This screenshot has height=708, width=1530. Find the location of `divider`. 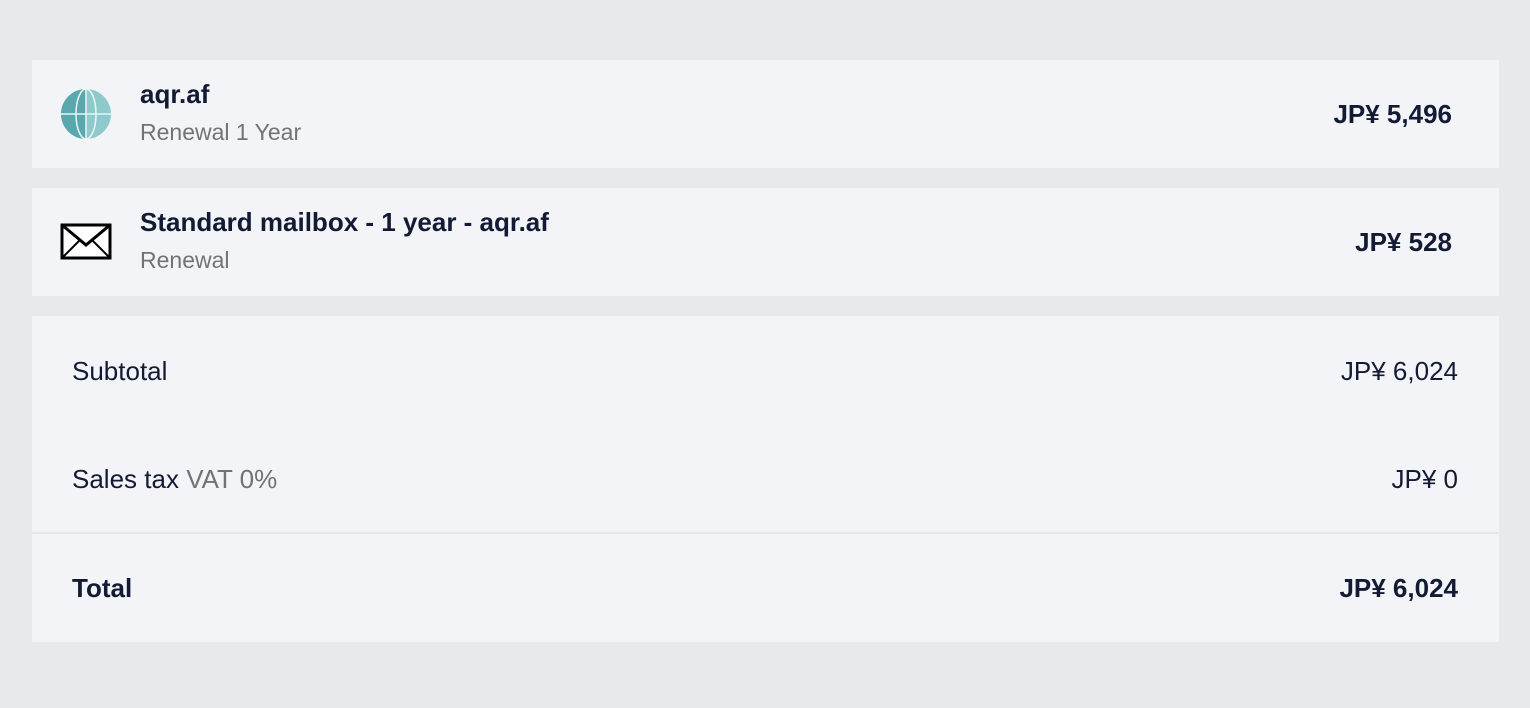

divider is located at coordinates (765, 533).